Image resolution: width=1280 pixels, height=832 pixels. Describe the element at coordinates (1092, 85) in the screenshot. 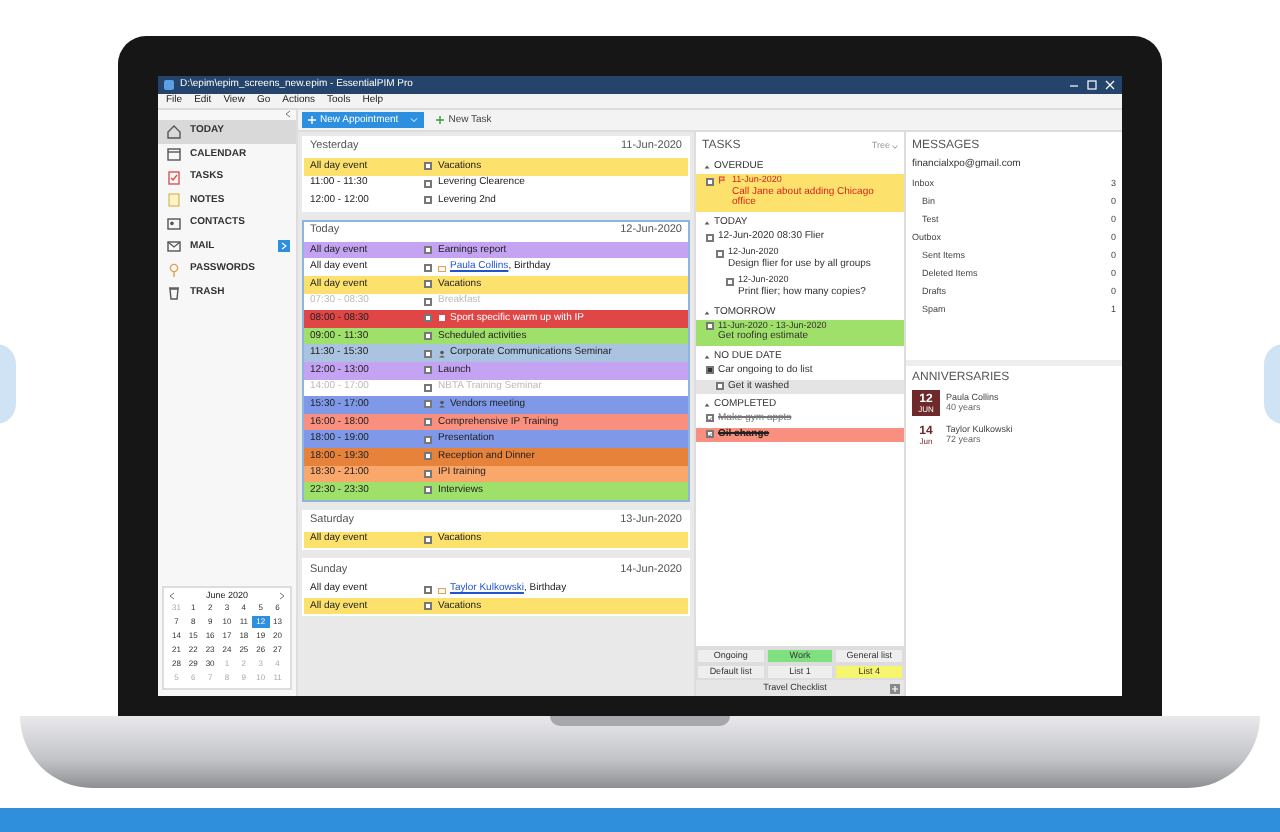

I see `maximize-icon` at that location.